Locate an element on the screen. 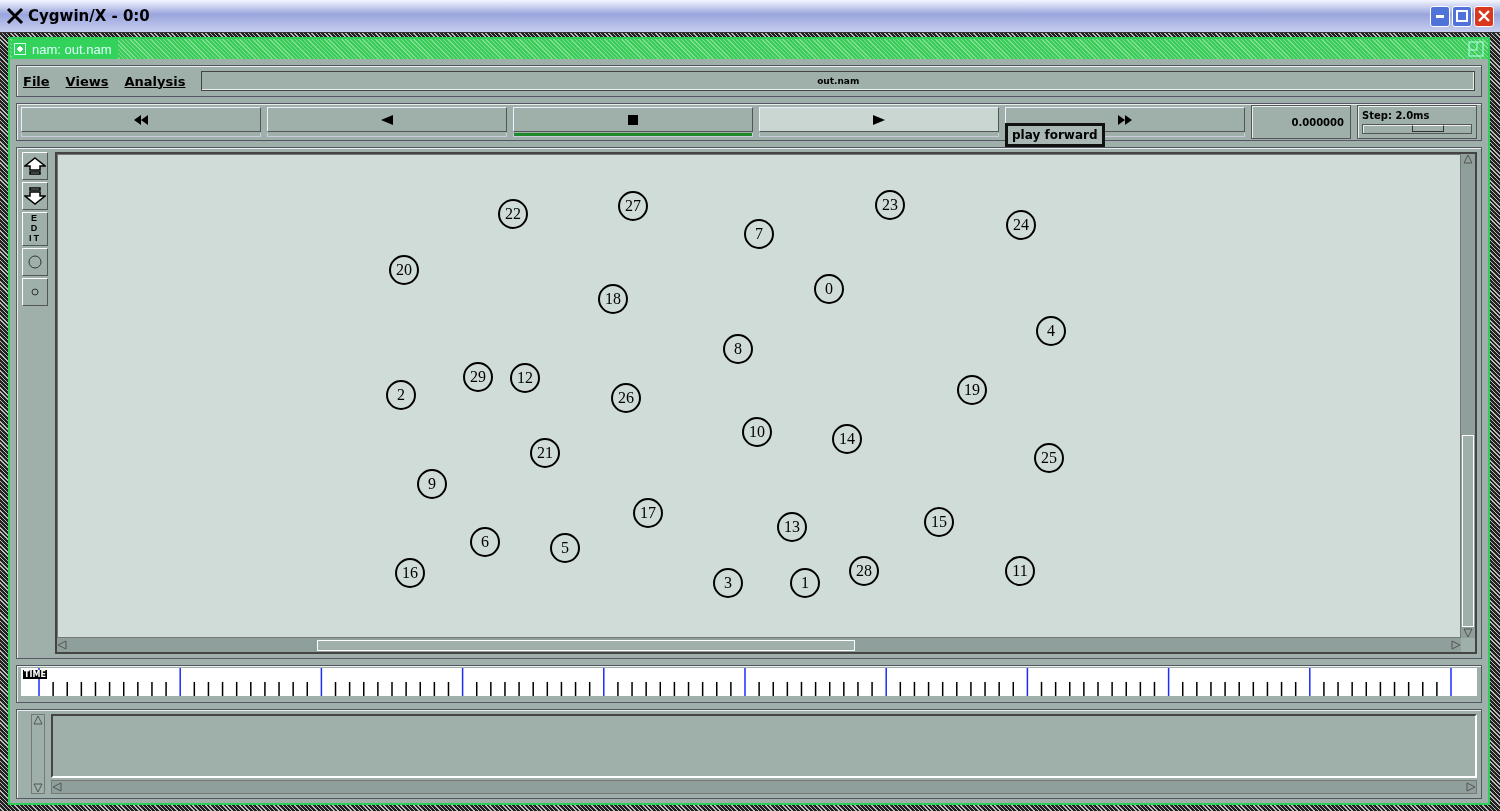  x-logo-icon is located at coordinates (15, 16).